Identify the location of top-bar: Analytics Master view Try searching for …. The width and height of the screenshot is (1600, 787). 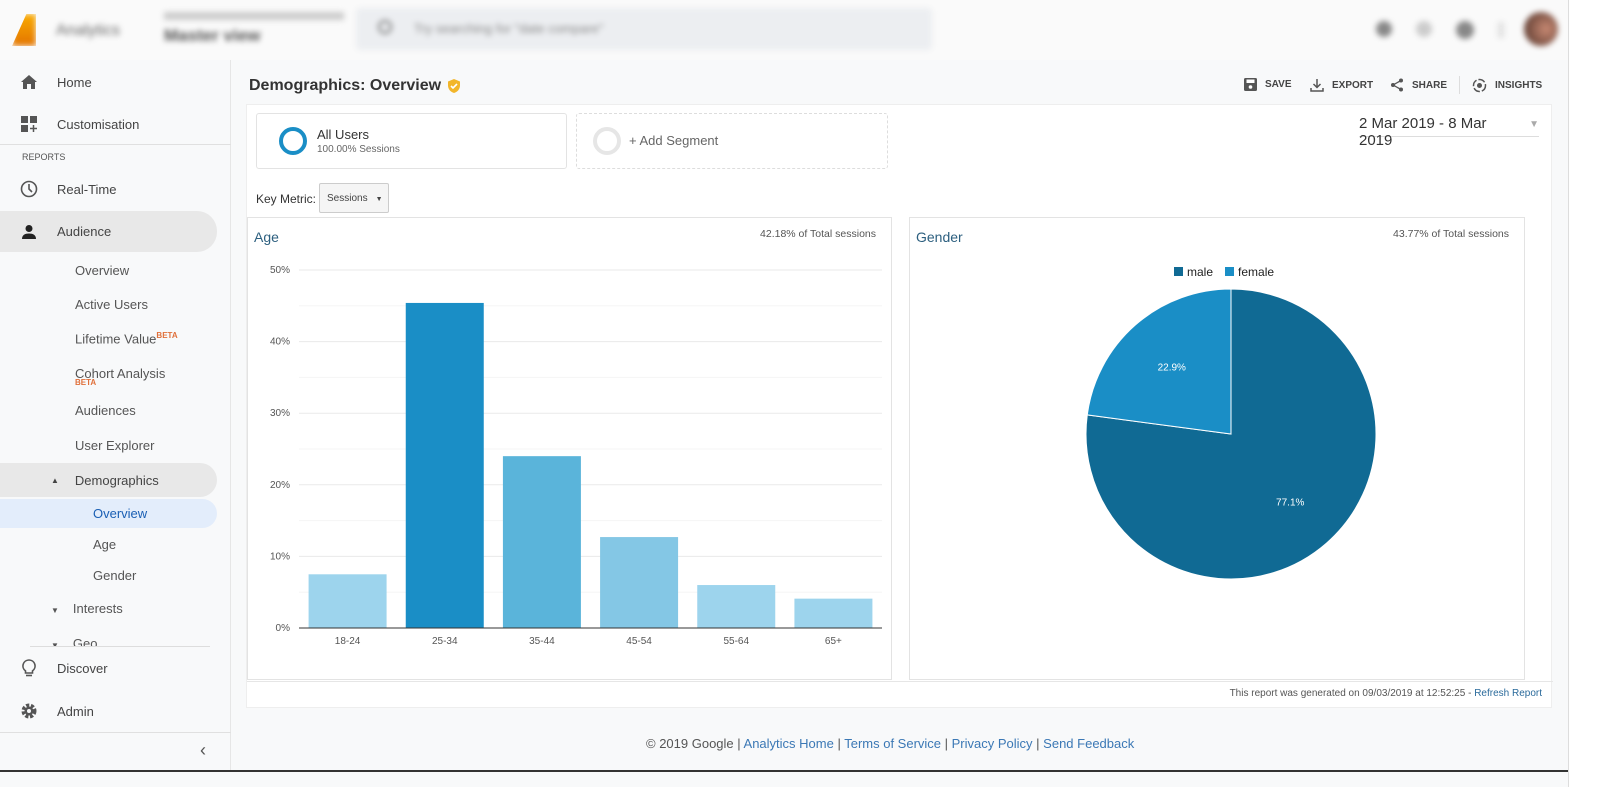
(784, 30).